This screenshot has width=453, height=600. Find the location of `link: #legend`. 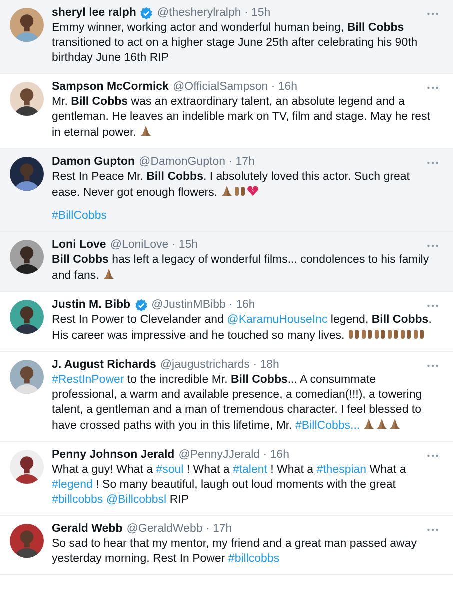

link: #legend is located at coordinates (72, 485).